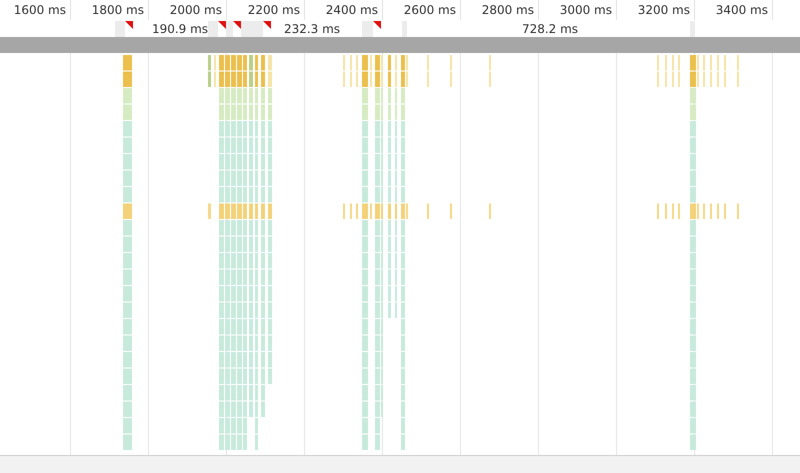  What do you see at coordinates (742, 10) in the screenshot?
I see `time-tick-label: 3400 ms` at bounding box center [742, 10].